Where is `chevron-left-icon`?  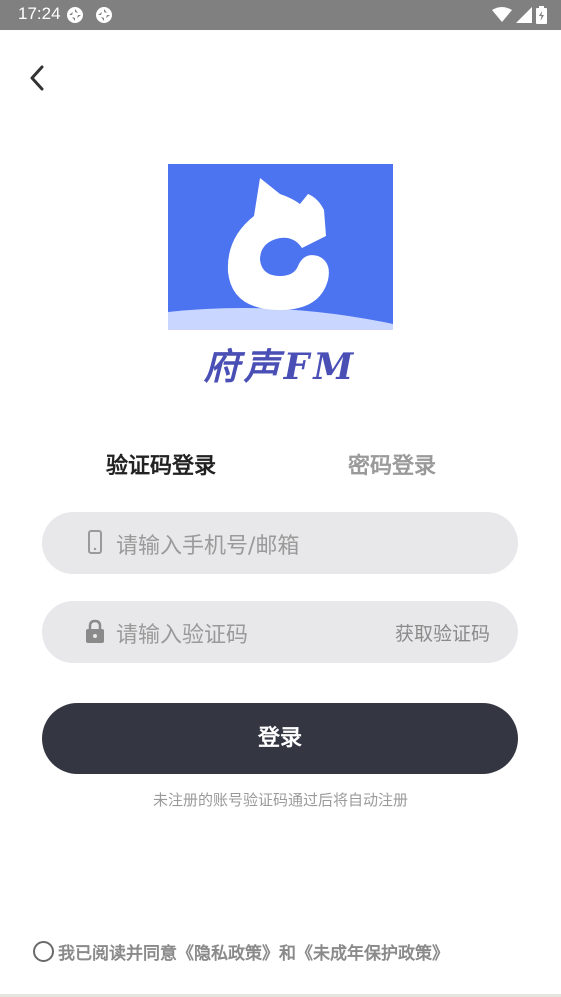
chevron-left-icon is located at coordinates (37, 78).